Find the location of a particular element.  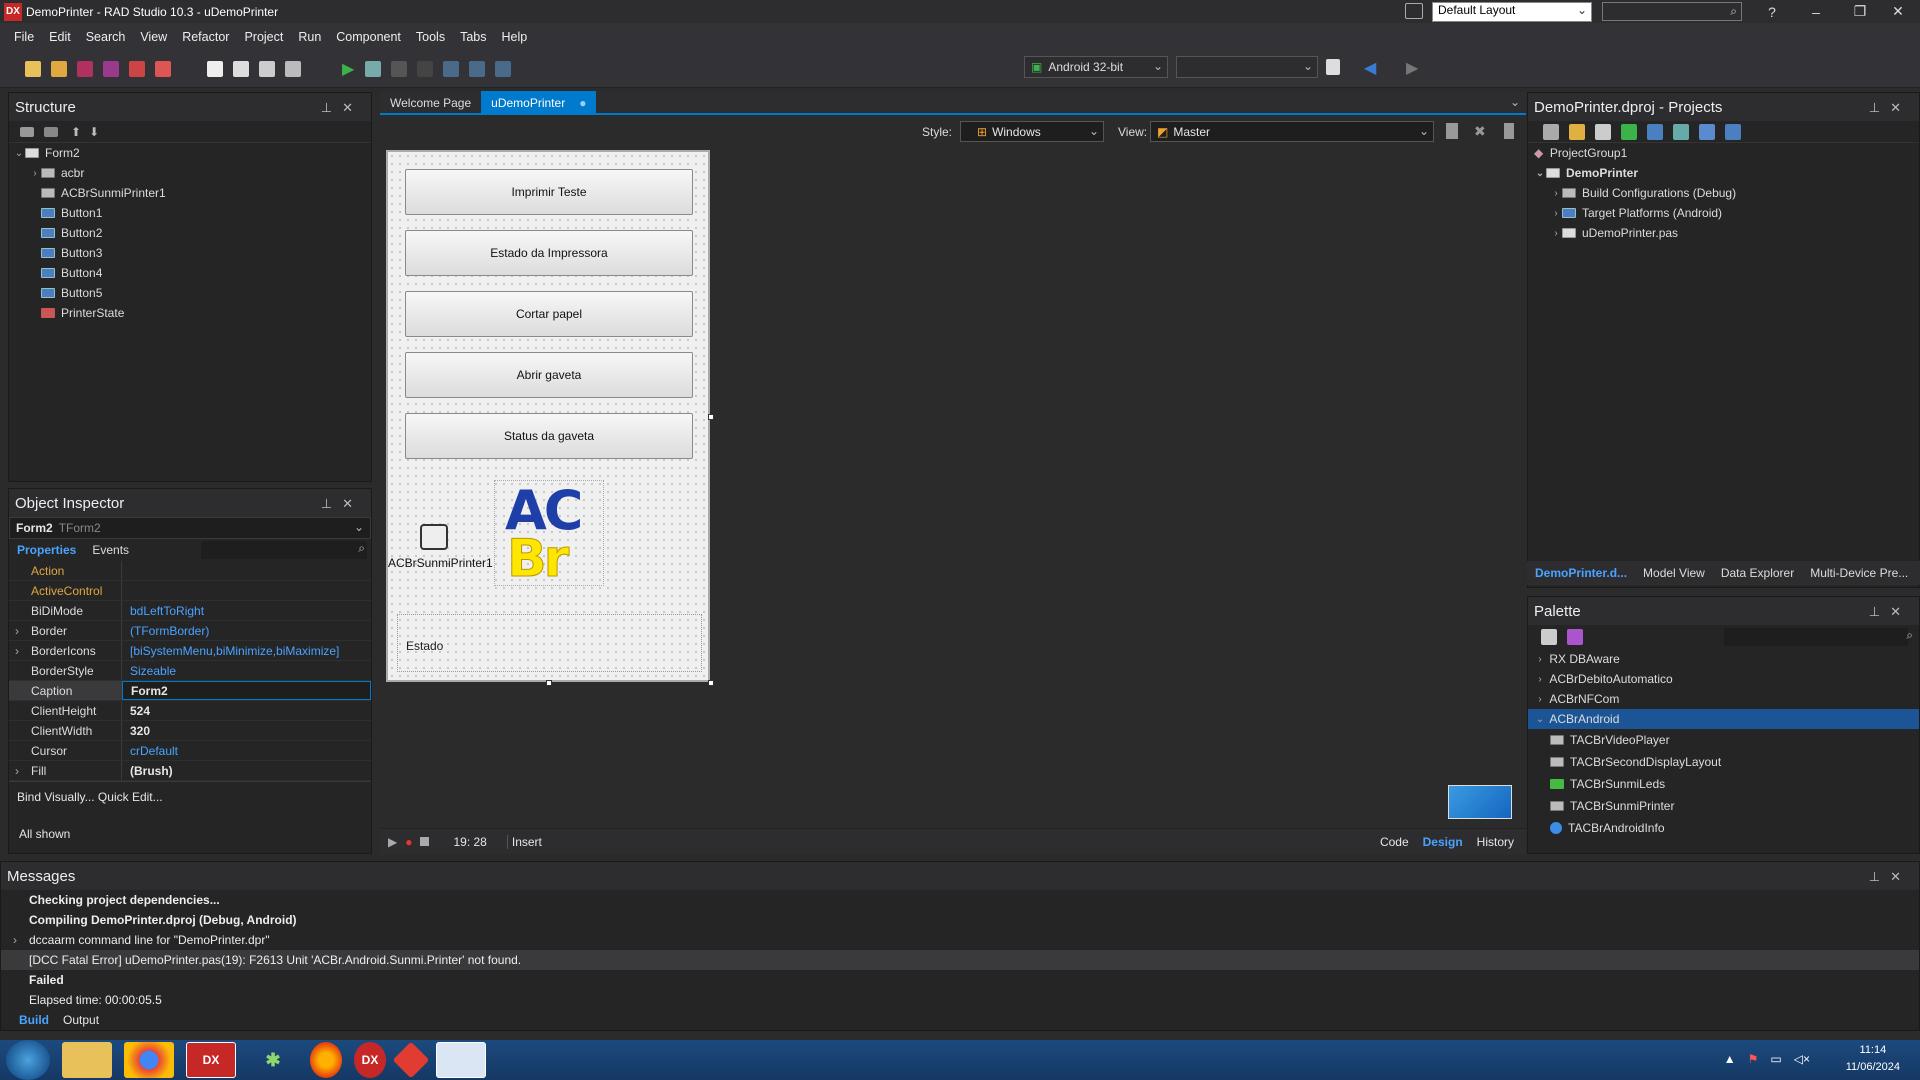

run-icon: ▶ is located at coordinates (348, 69).